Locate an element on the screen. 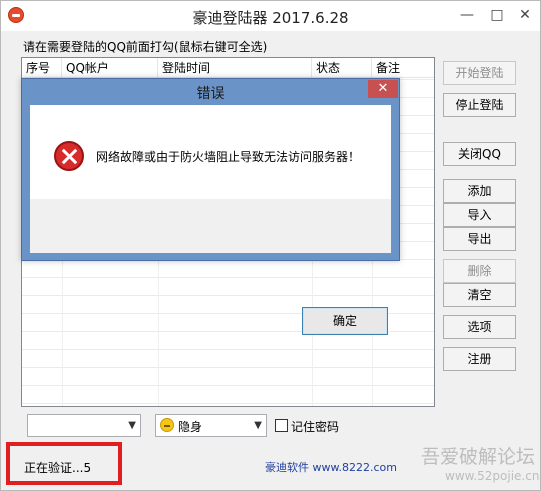 This screenshot has width=541, height=491. remember-password-label: 记住密码 is located at coordinates (315, 427).